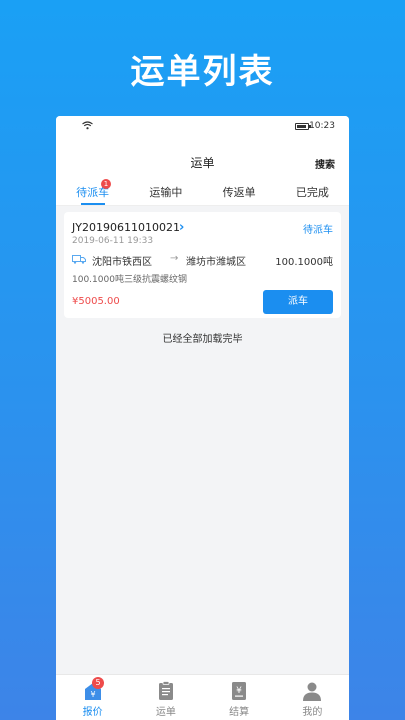 This screenshot has width=405, height=720. Describe the element at coordinates (165, 690) in the screenshot. I see `waybill-icon` at that location.